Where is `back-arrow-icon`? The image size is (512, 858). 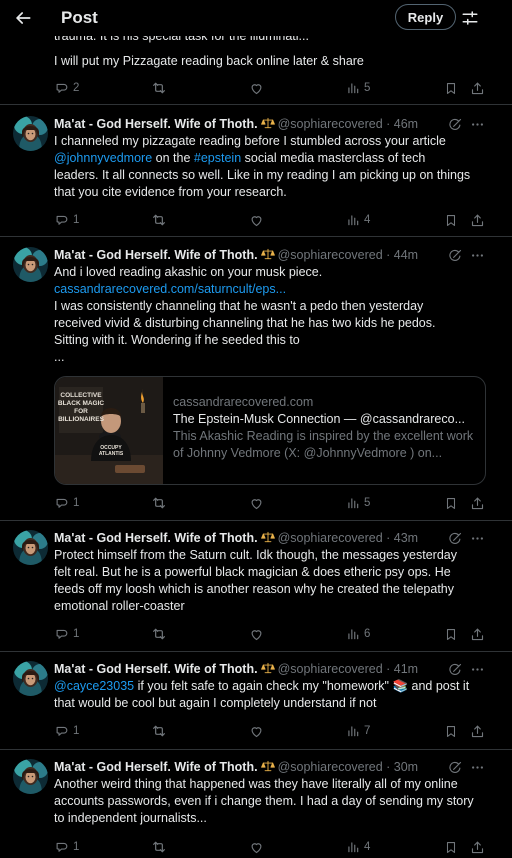 back-arrow-icon is located at coordinates (23, 18).